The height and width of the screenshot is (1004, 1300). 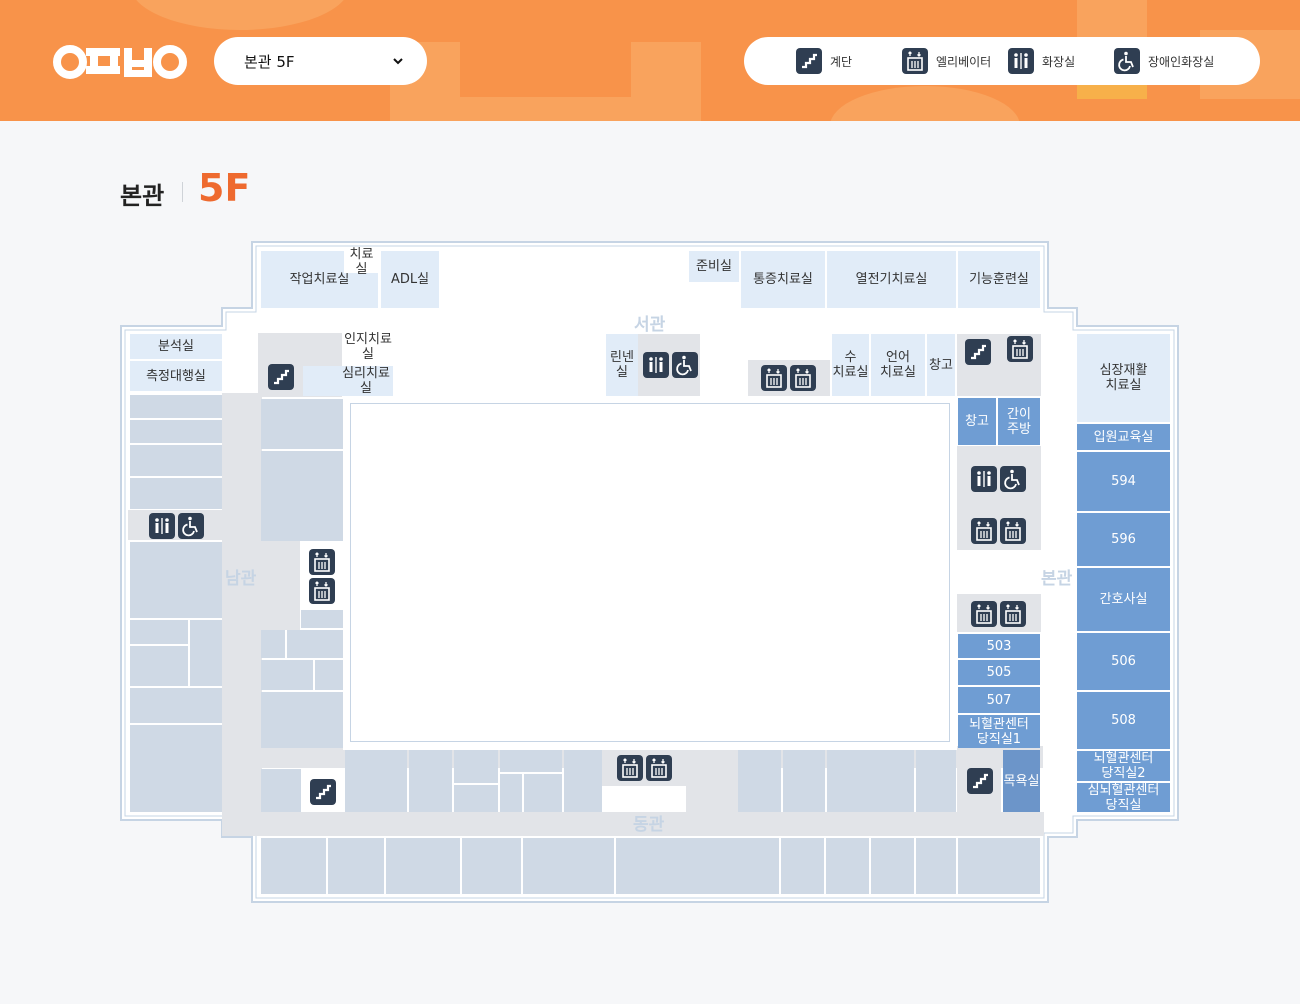 What do you see at coordinates (1123, 798) in the screenshot?
I see `room-cardio-duty: 심뇌혈관센터 당직실` at bounding box center [1123, 798].